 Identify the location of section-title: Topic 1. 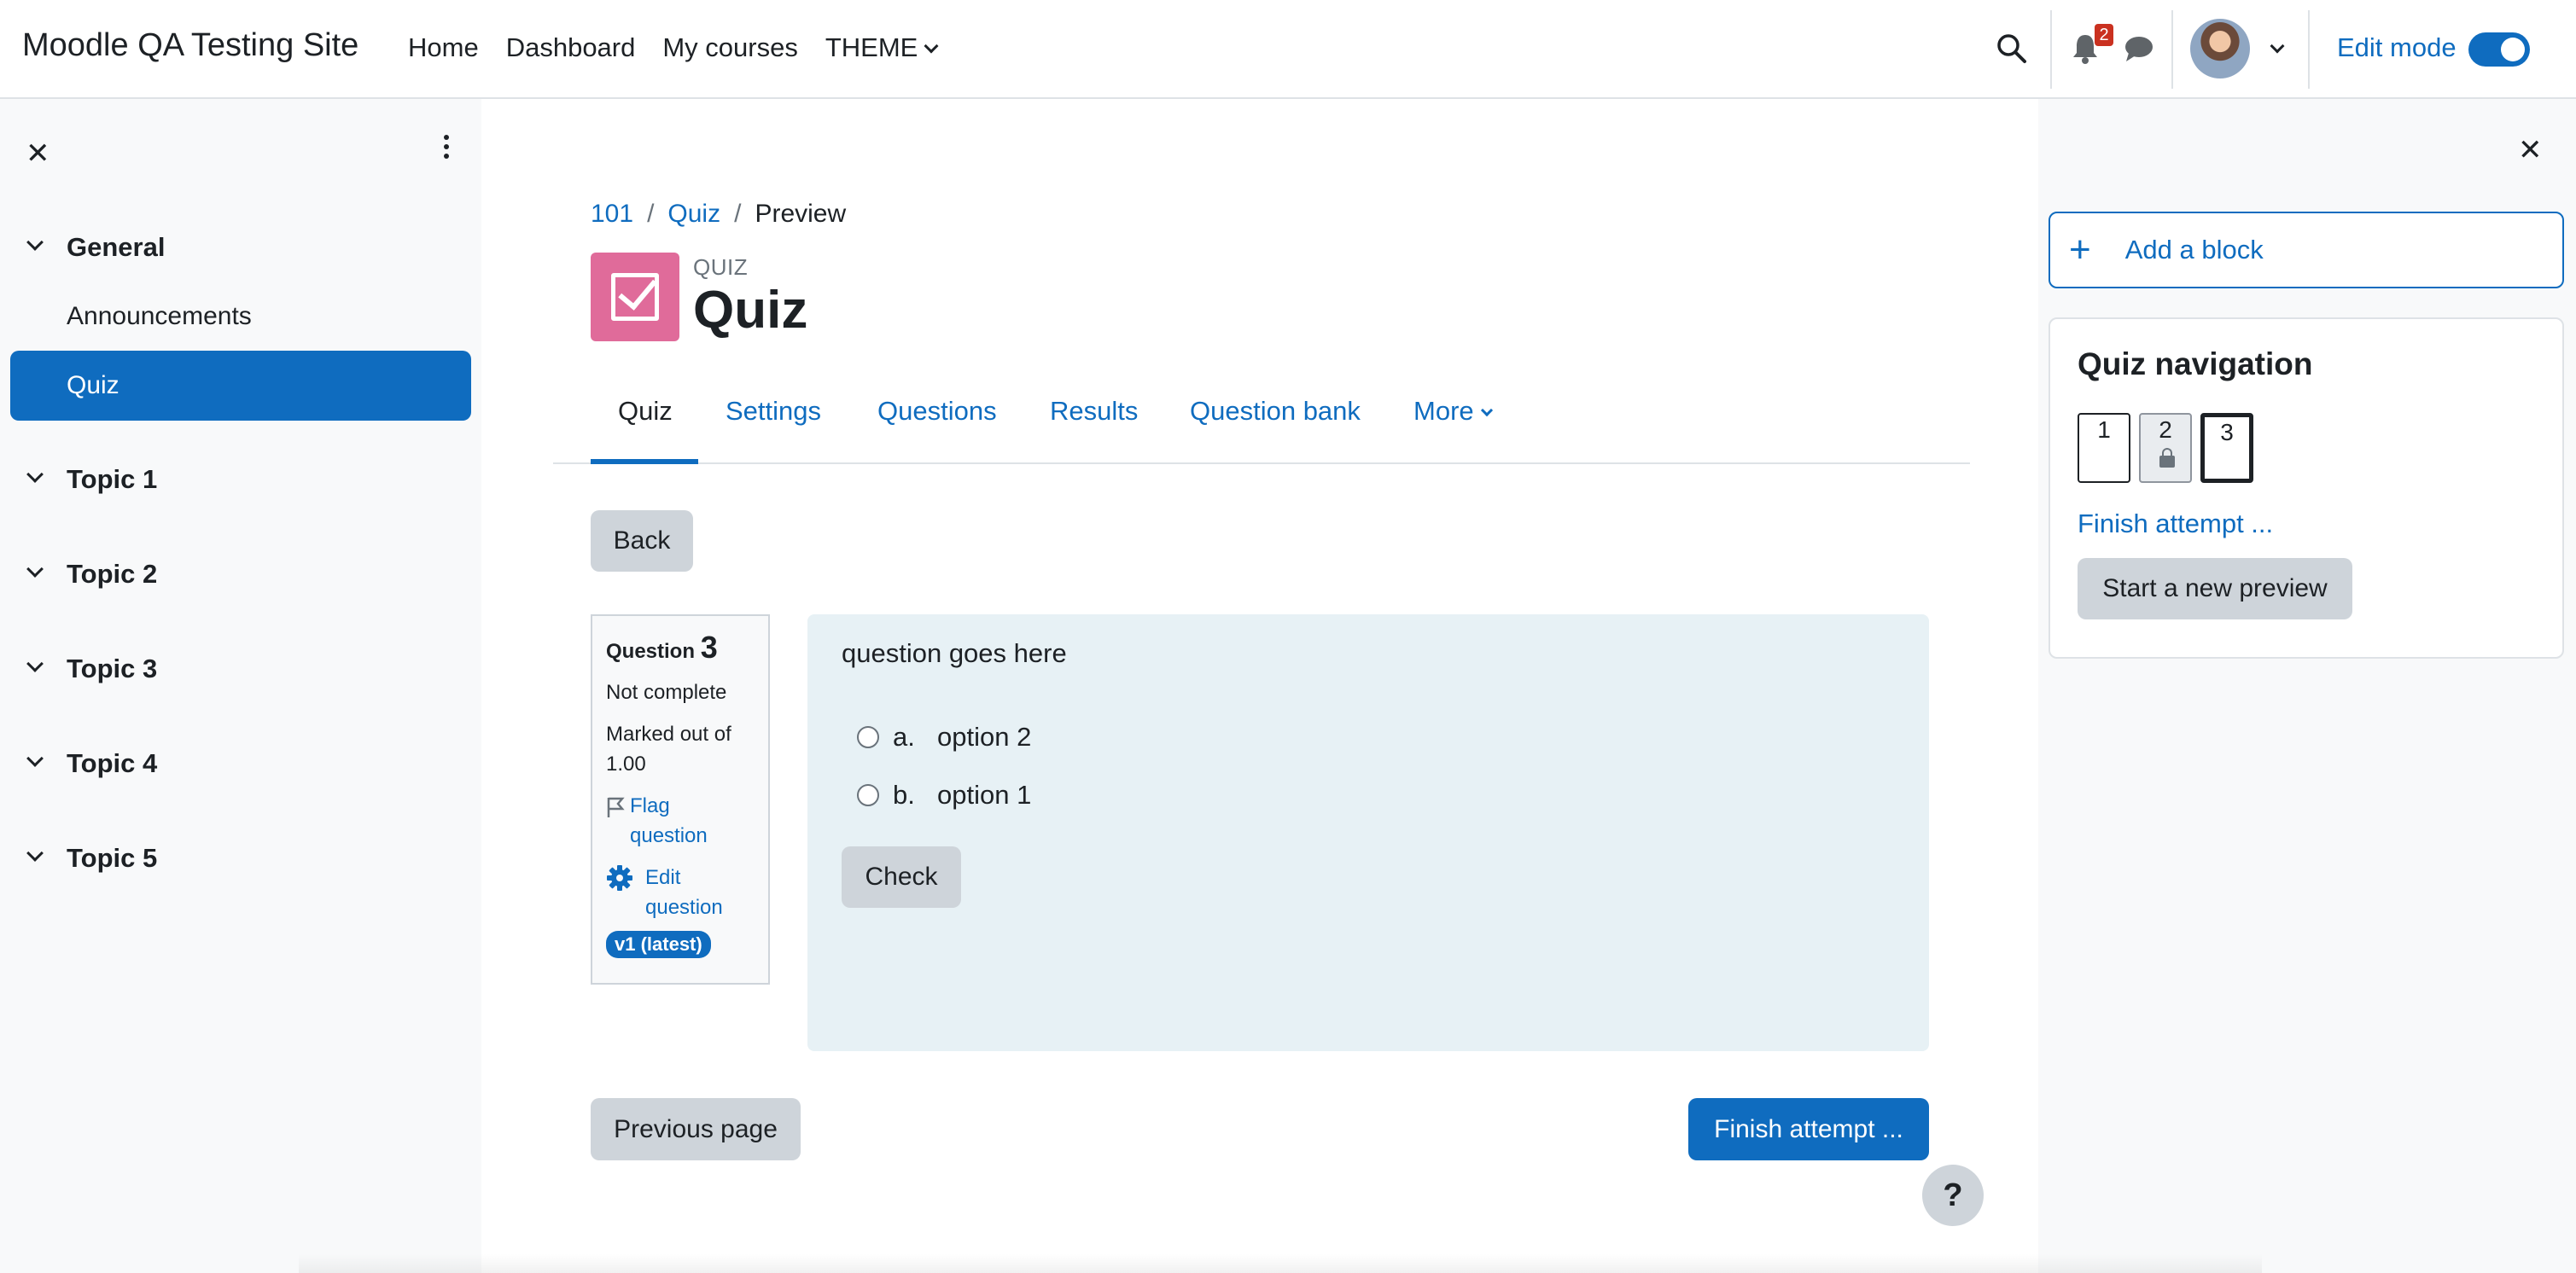
(112, 479).